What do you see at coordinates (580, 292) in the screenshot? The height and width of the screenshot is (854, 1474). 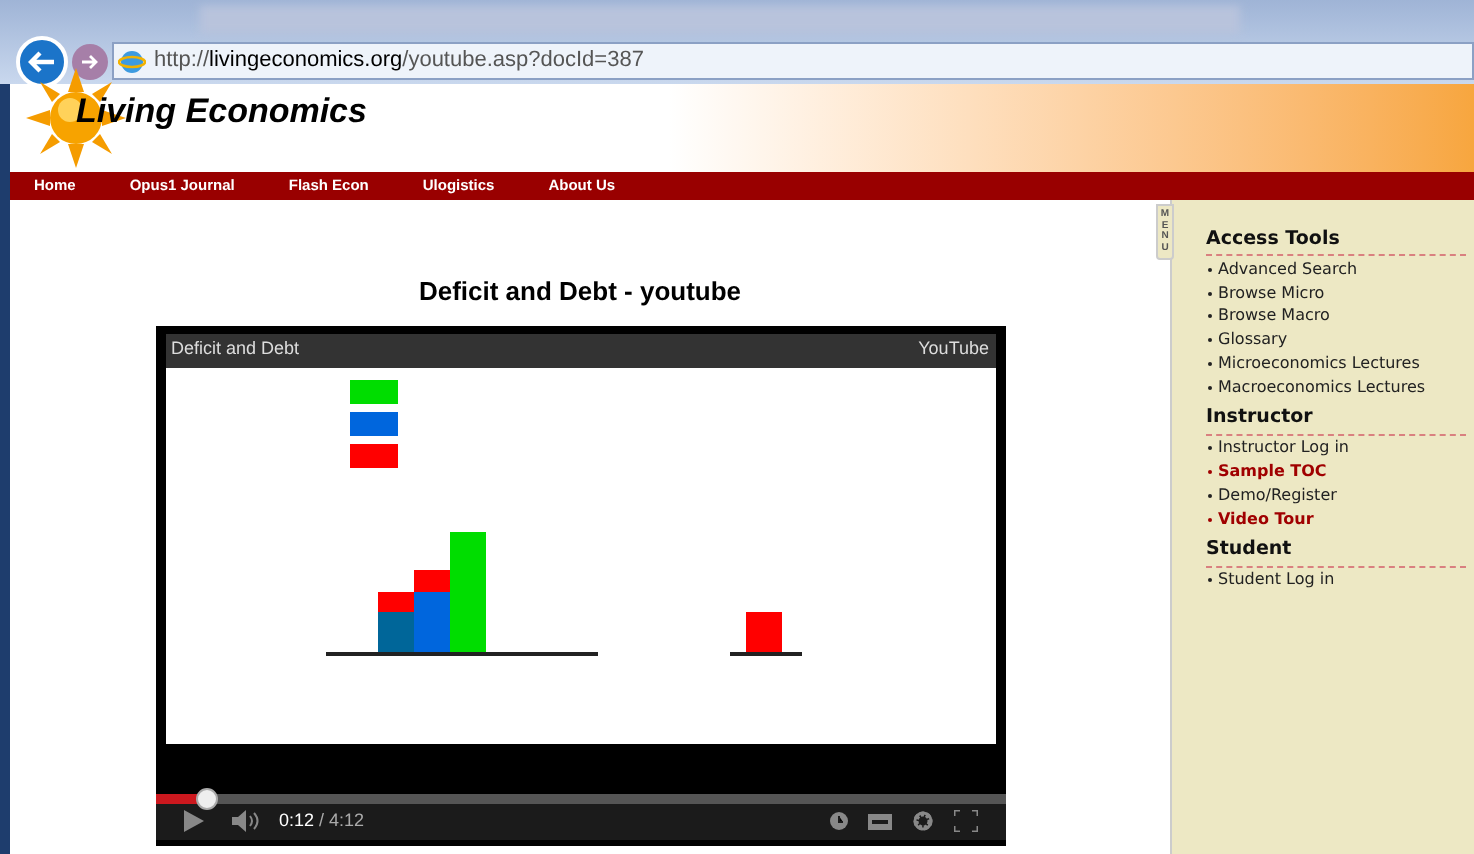 I see `page-title: Deficit and Debt - youtube` at bounding box center [580, 292].